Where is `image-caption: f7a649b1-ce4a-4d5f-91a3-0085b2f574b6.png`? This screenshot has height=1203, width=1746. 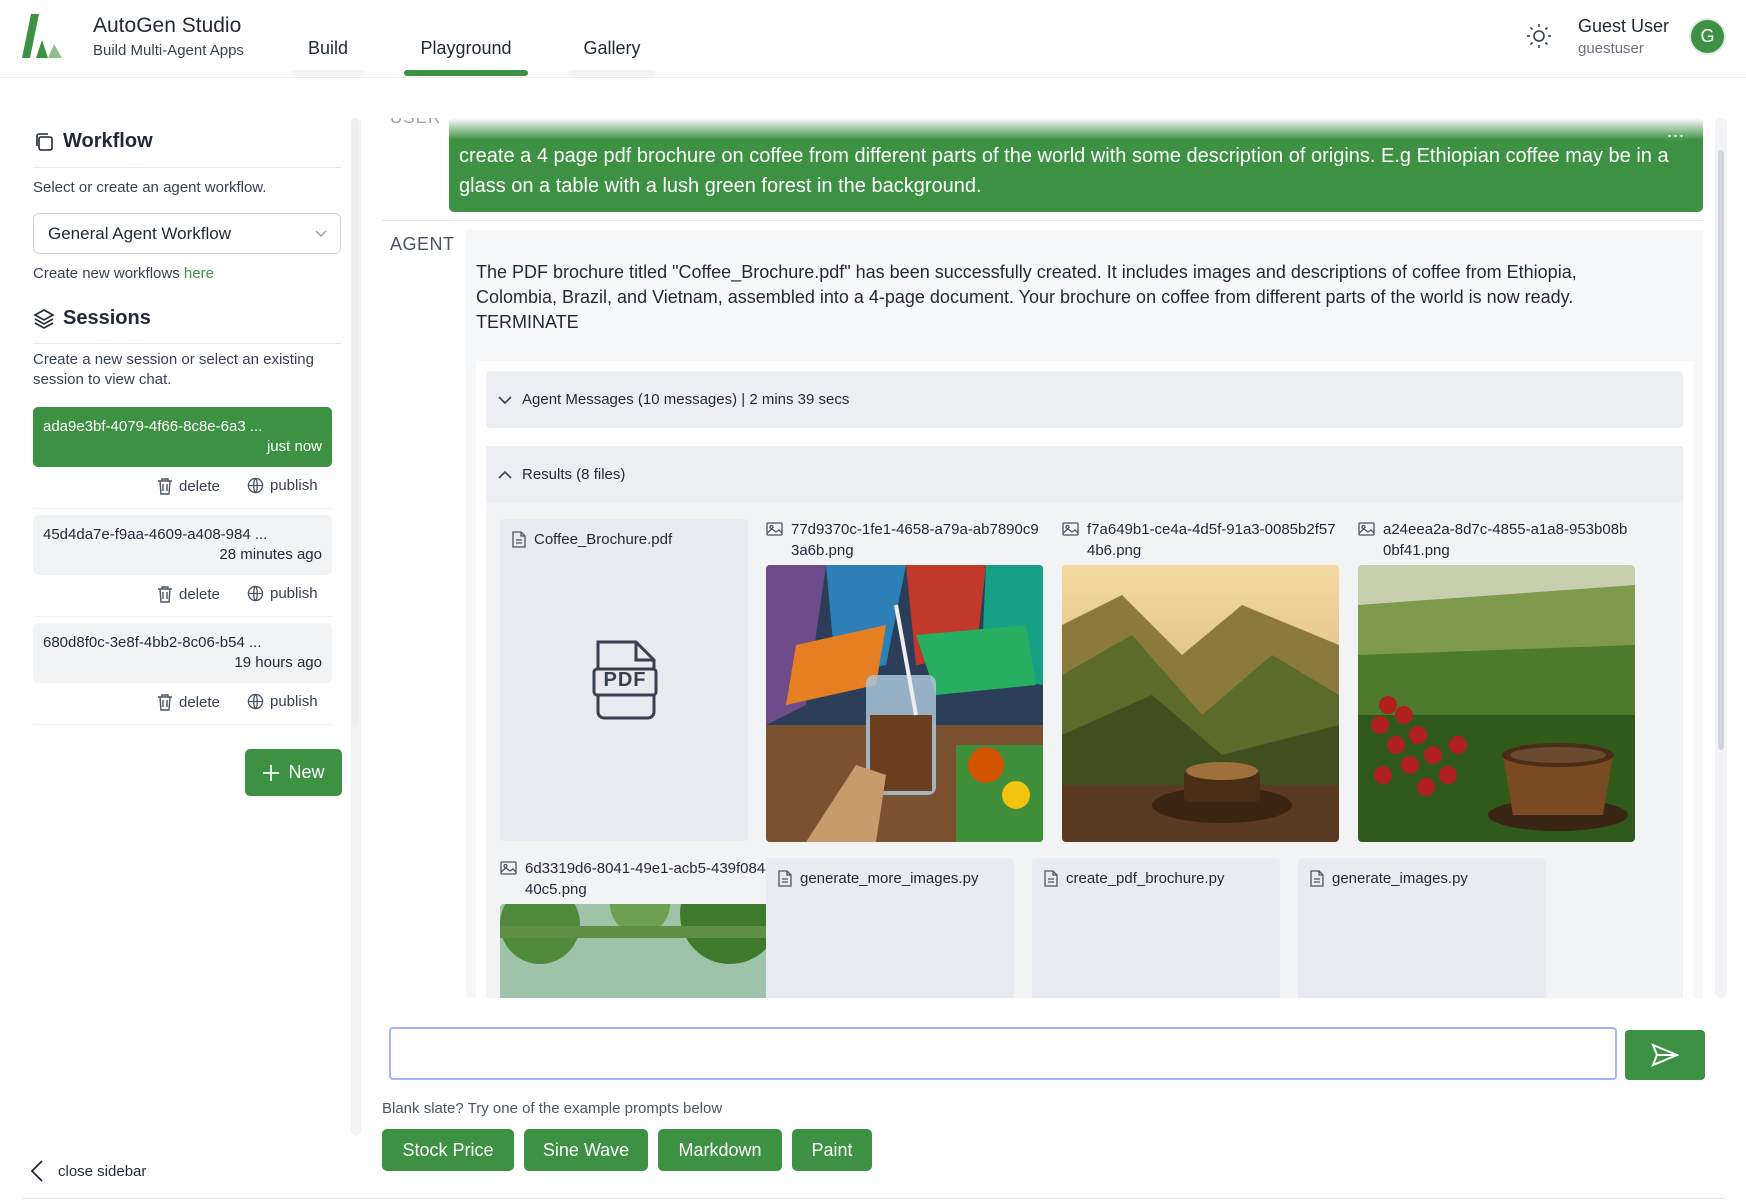
image-caption: f7a649b1-ce4a-4d5f-91a3-0085b2f574b6.png is located at coordinates (1200, 540).